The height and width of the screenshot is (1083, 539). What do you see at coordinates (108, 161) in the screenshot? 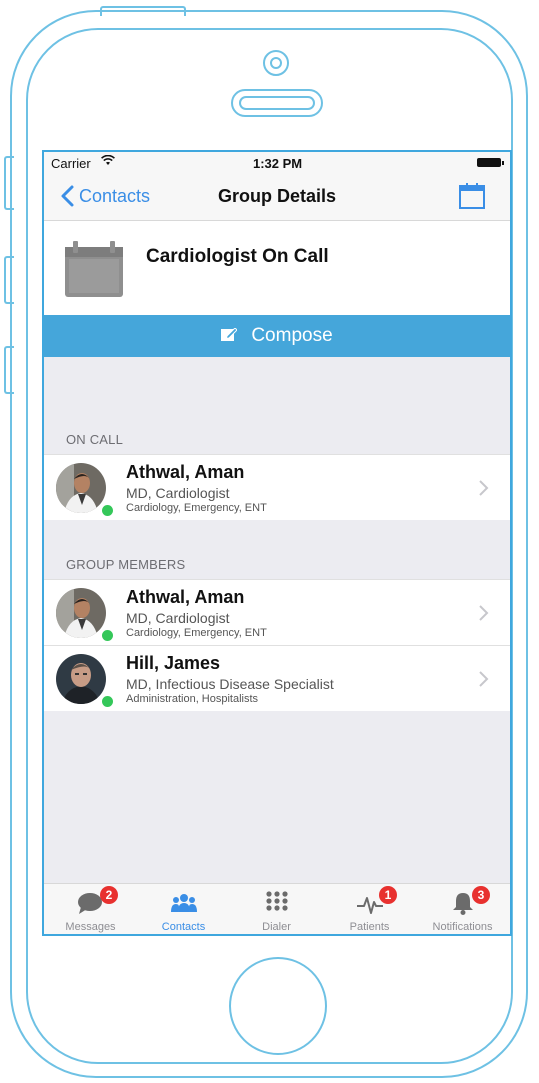
I see `wifi-icon` at bounding box center [108, 161].